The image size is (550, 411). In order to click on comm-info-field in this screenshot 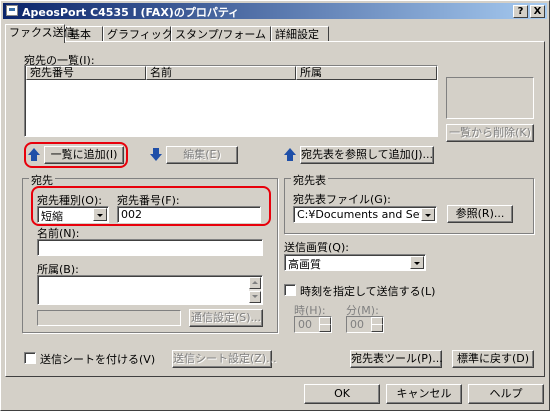, I will do `click(109, 318)`.